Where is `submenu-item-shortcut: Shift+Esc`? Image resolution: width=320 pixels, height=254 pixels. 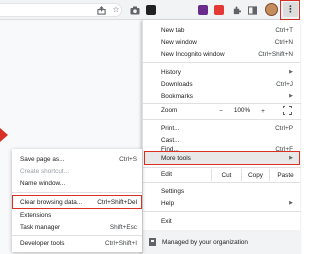 submenu-item-shortcut: Shift+Esc is located at coordinates (123, 227).